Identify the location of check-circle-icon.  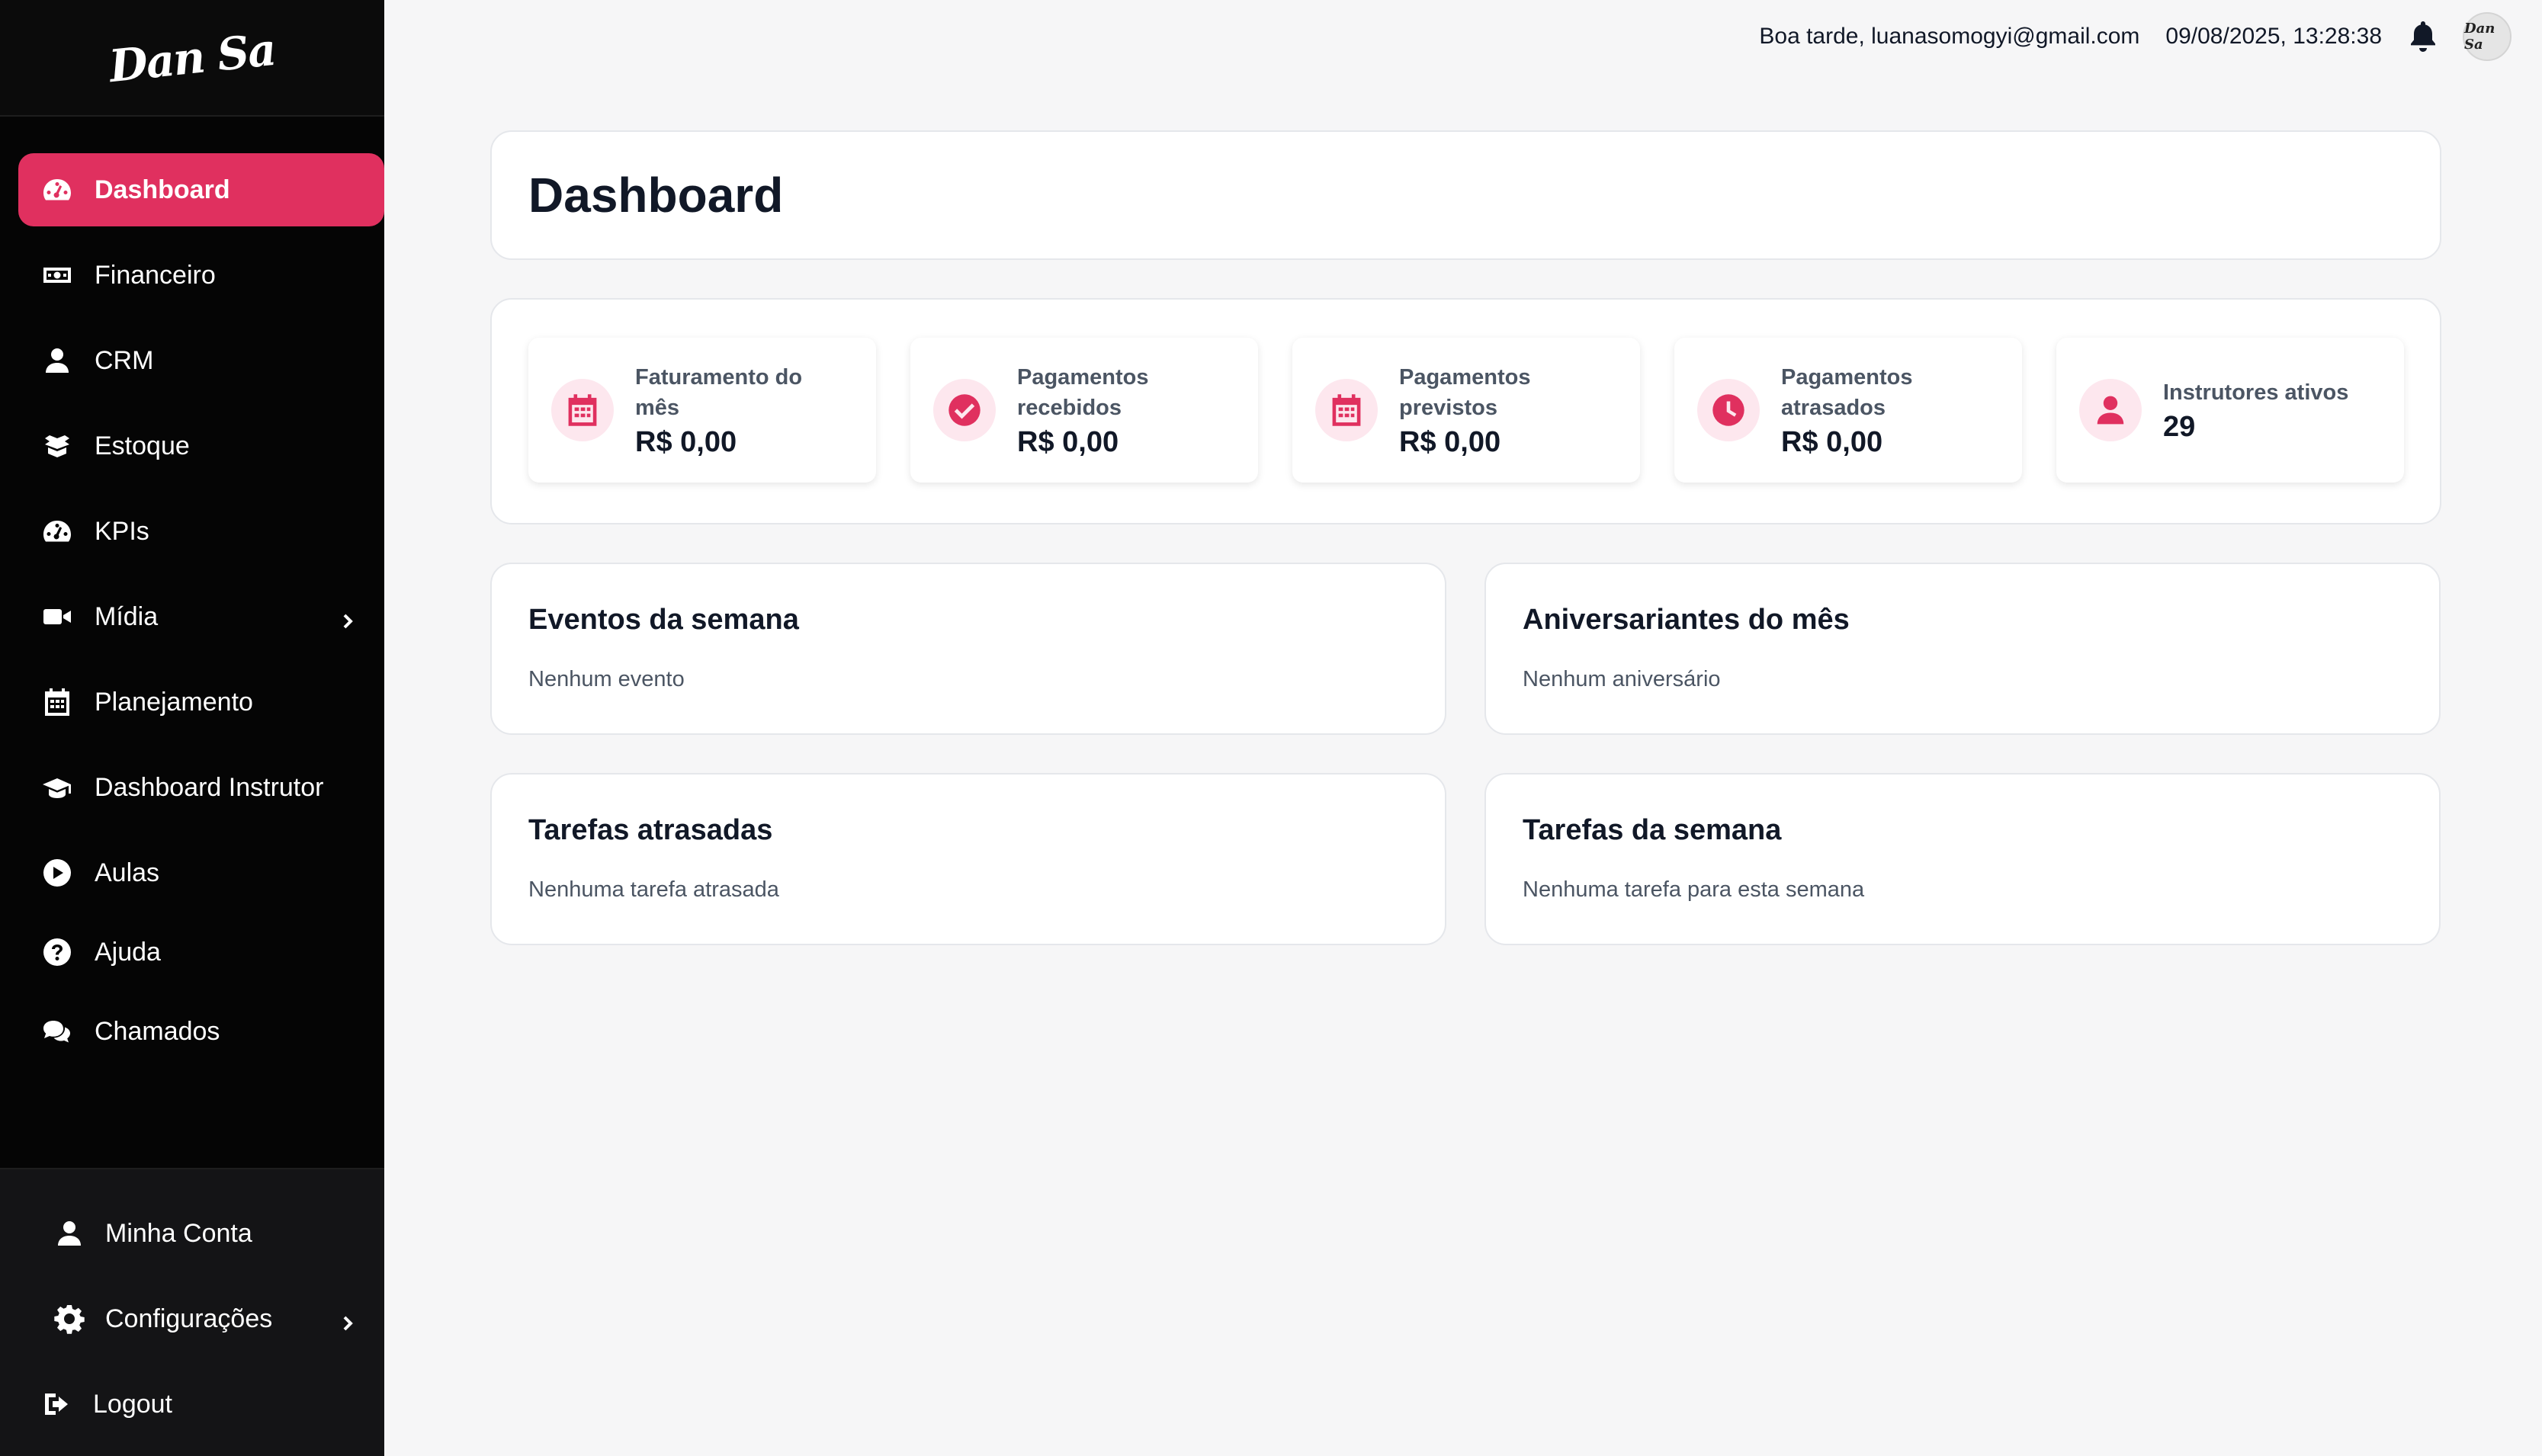
(964, 410).